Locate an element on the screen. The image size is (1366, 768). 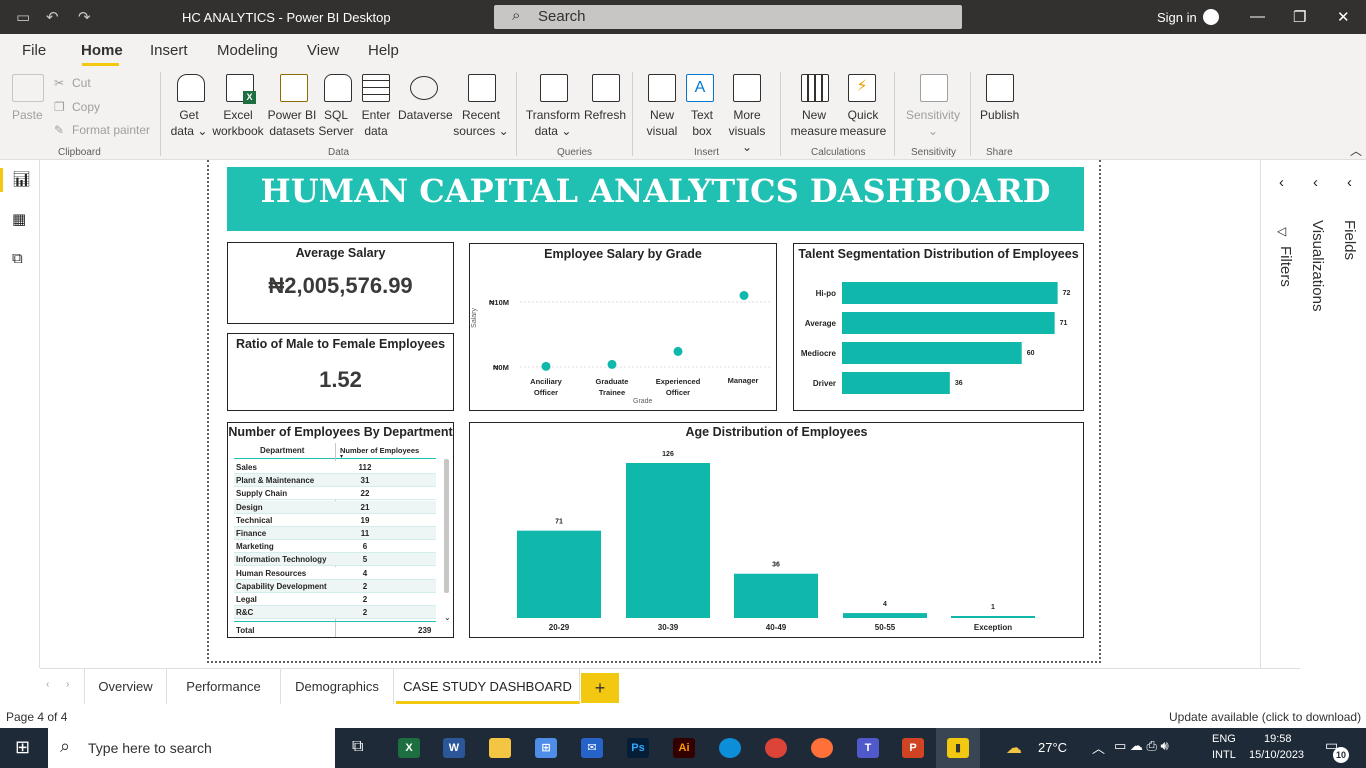
table-row: Sales 112 is located at coordinates (335, 467).